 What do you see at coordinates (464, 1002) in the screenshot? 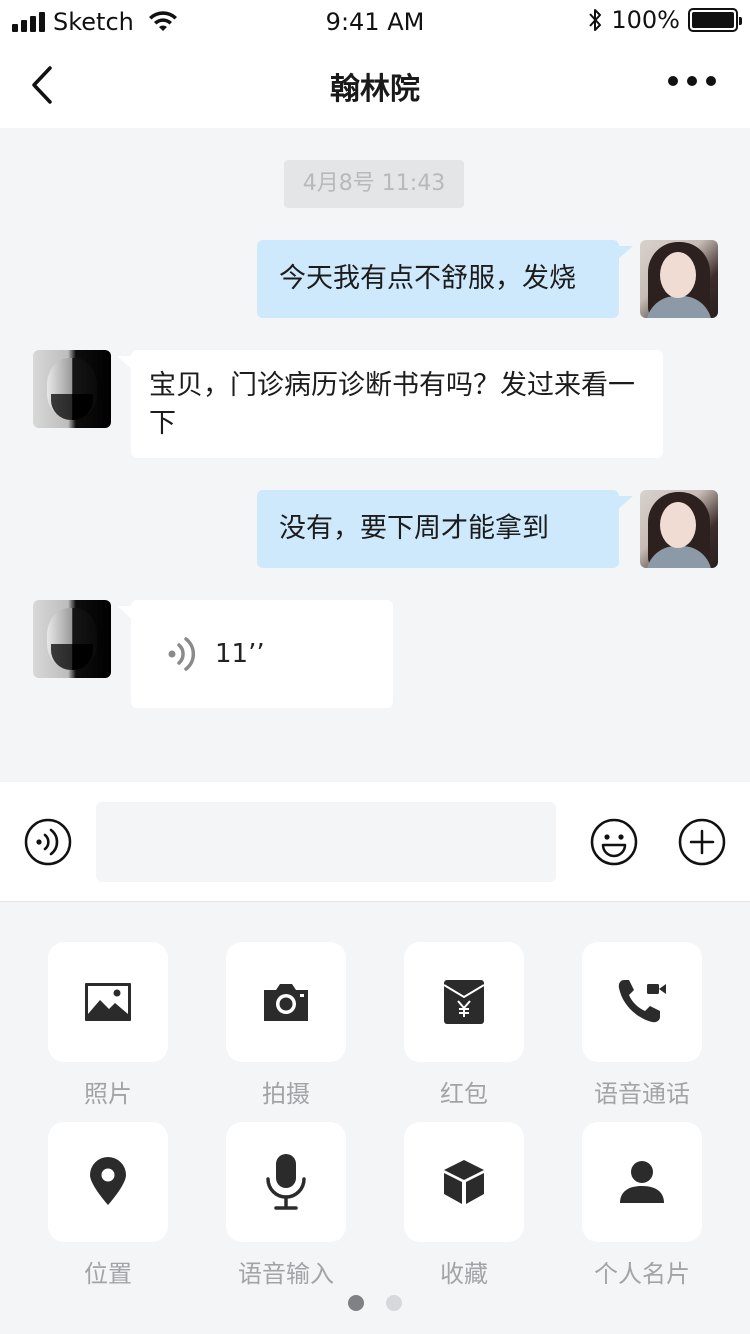
I see `red-packet-icon` at bounding box center [464, 1002].